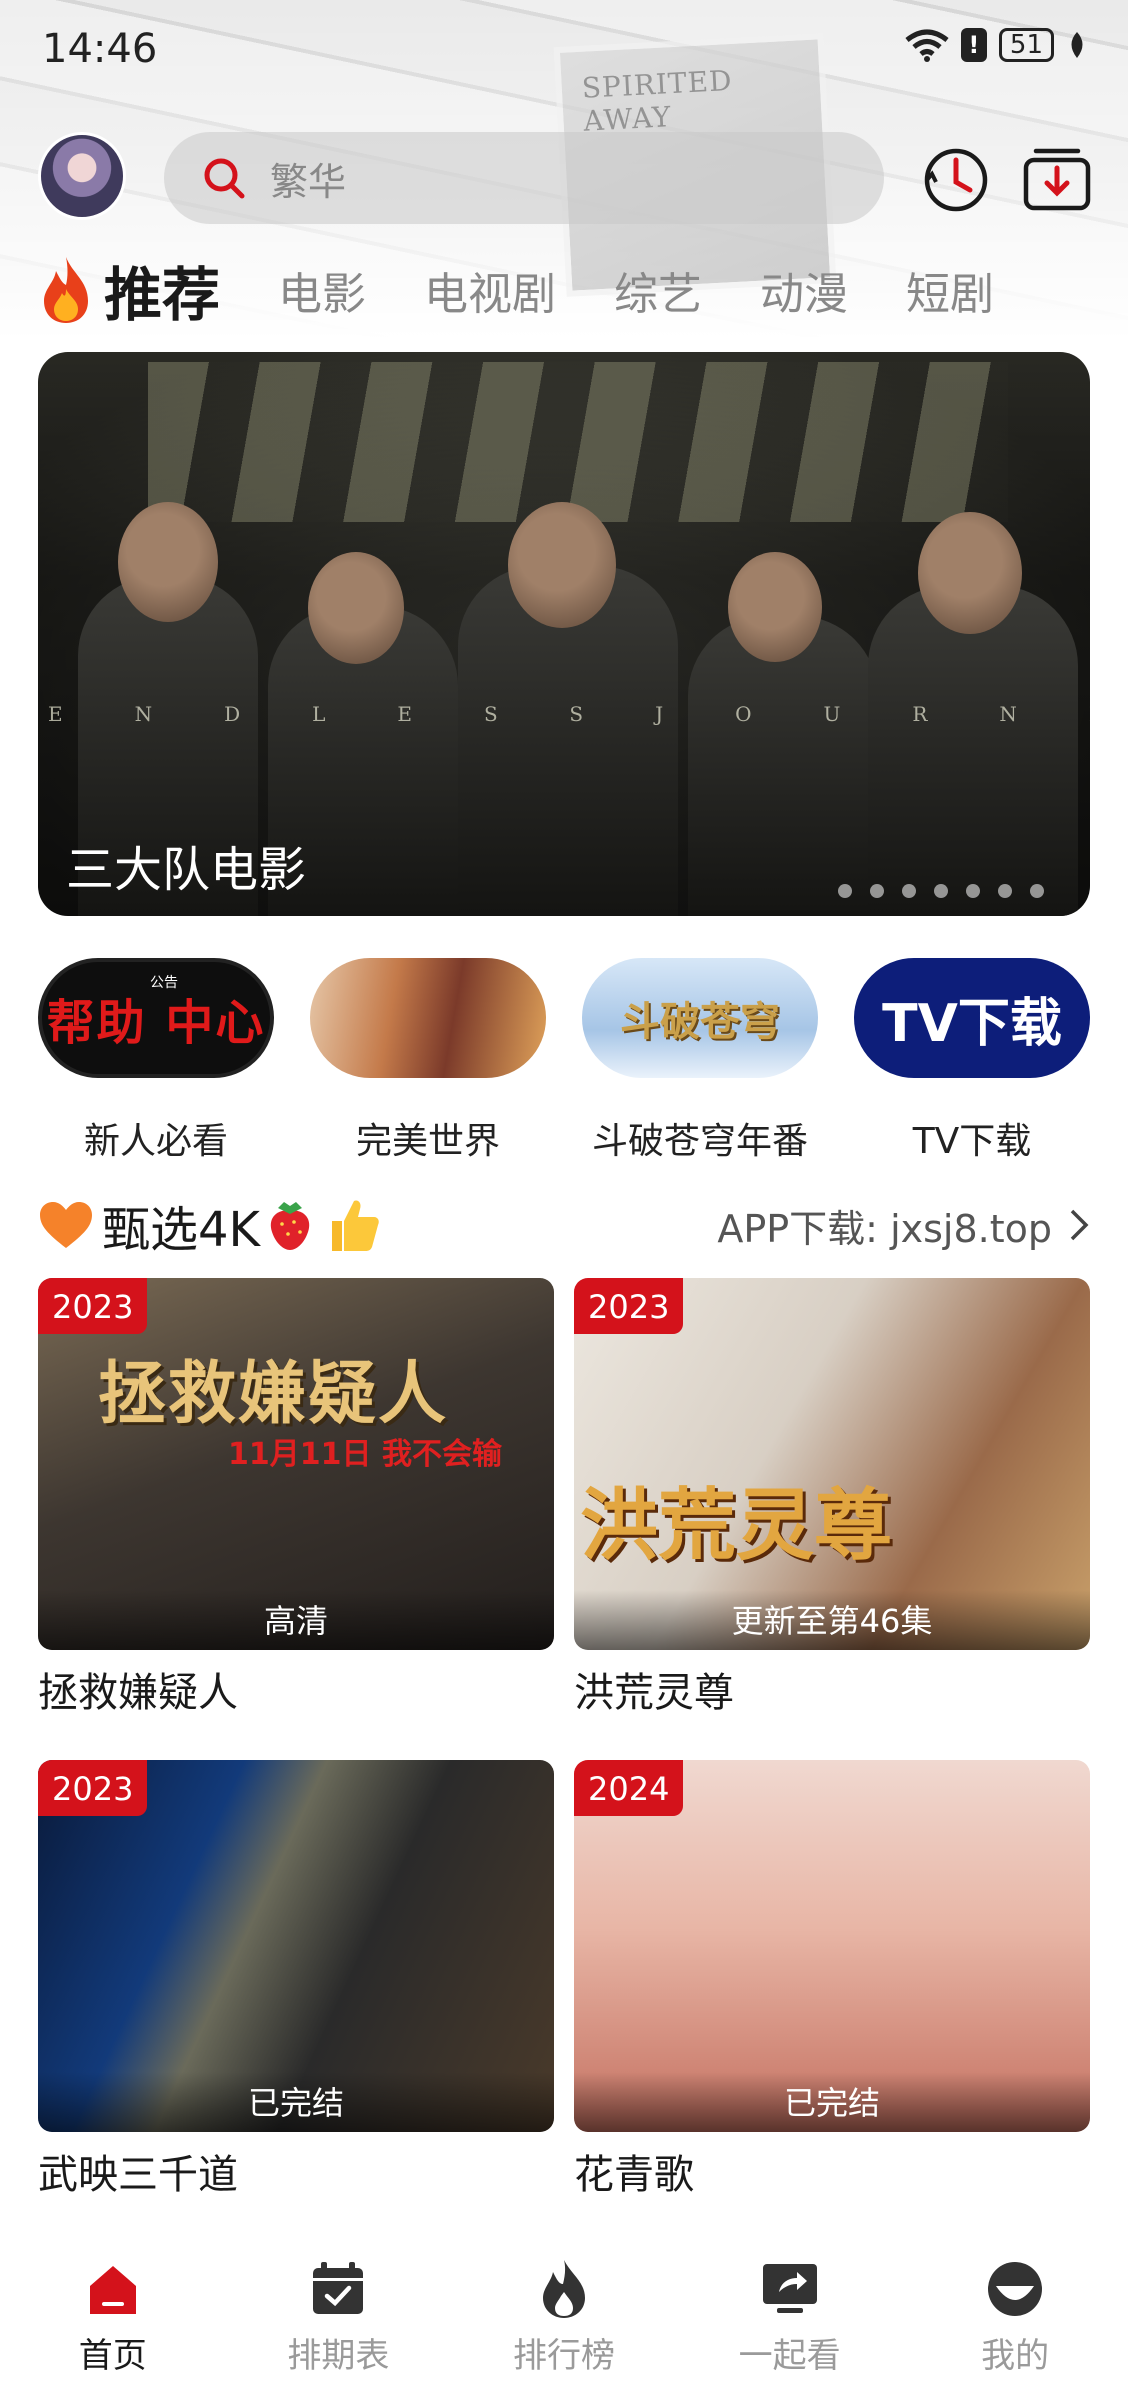  Describe the element at coordinates (832, 1464) in the screenshot. I see `poster-image: 洪荒灵尊 2023 更新至第46集` at that location.